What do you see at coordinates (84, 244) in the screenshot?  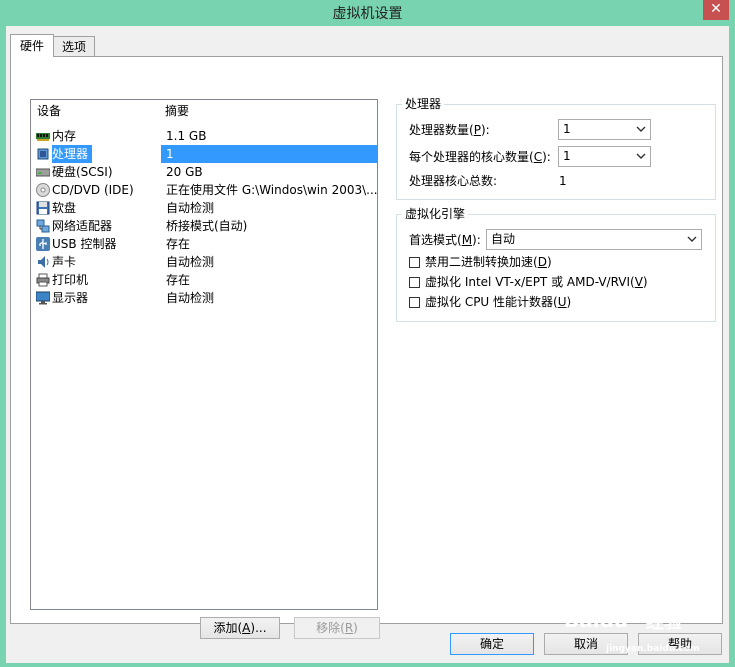 I see `device-name: USB 控制器` at bounding box center [84, 244].